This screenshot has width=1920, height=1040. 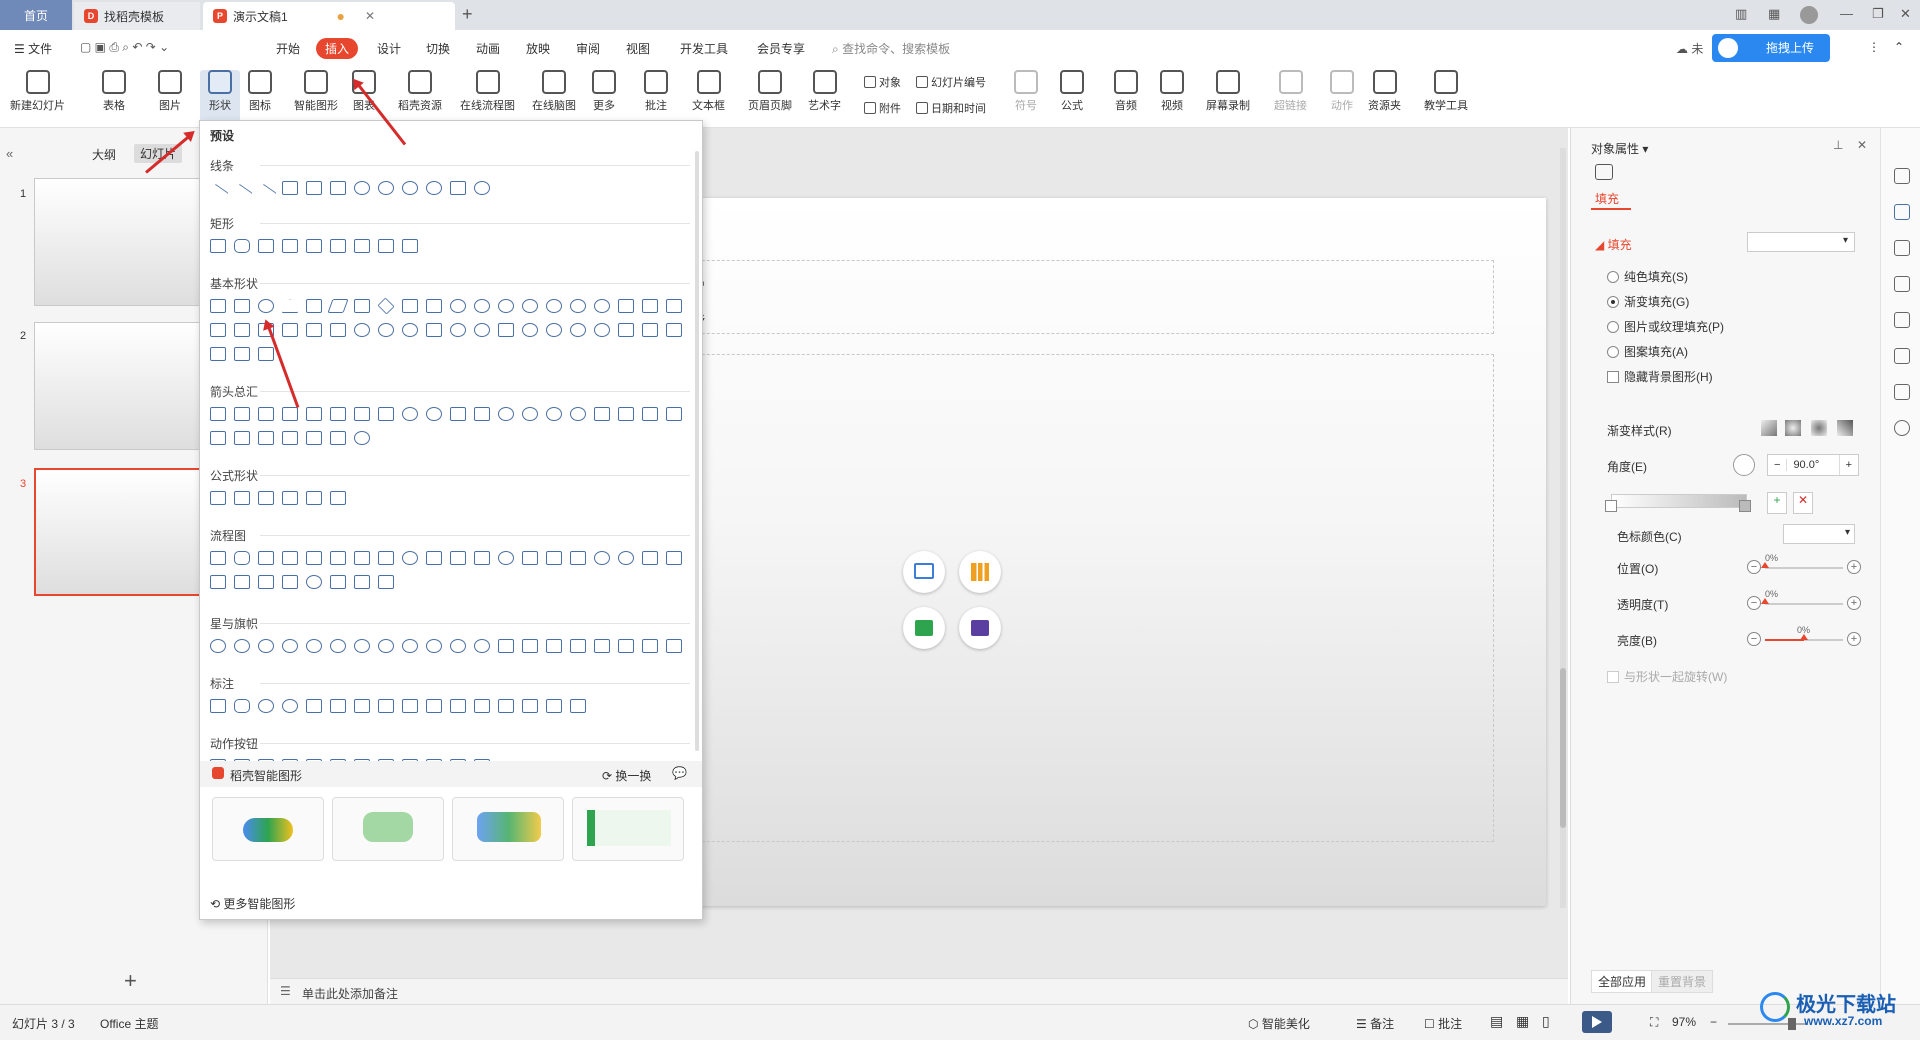 I want to click on minimize-icon: —, so click(x=1846, y=13).